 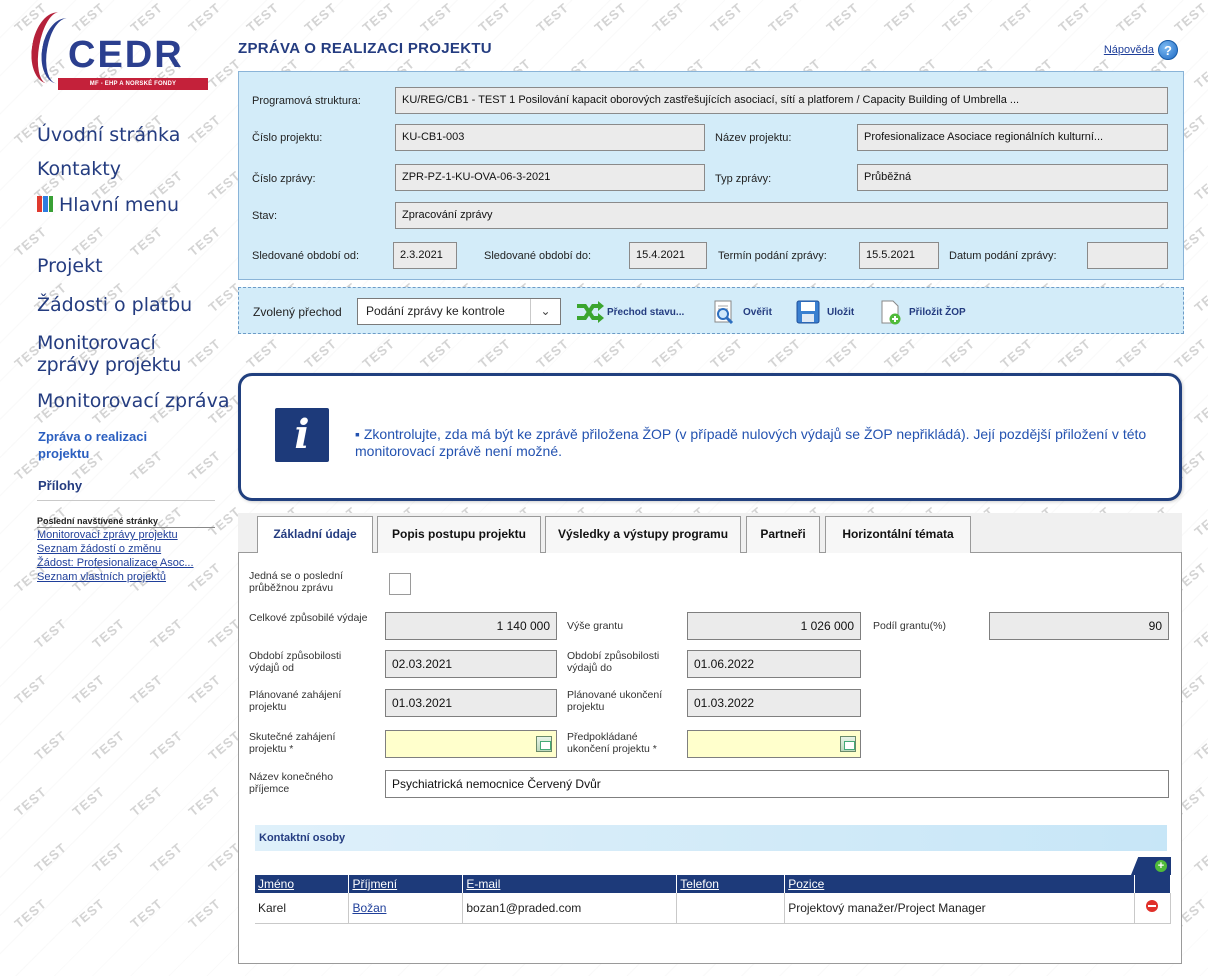 What do you see at coordinates (459, 311) in the screenshot?
I see `transition-select: Podání zprávy ke kontrole ⌄` at bounding box center [459, 311].